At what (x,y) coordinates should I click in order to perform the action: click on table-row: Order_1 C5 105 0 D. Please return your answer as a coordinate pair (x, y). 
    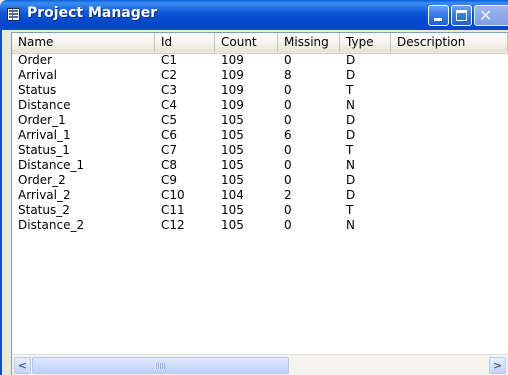
    Looking at the image, I should click on (260, 120).